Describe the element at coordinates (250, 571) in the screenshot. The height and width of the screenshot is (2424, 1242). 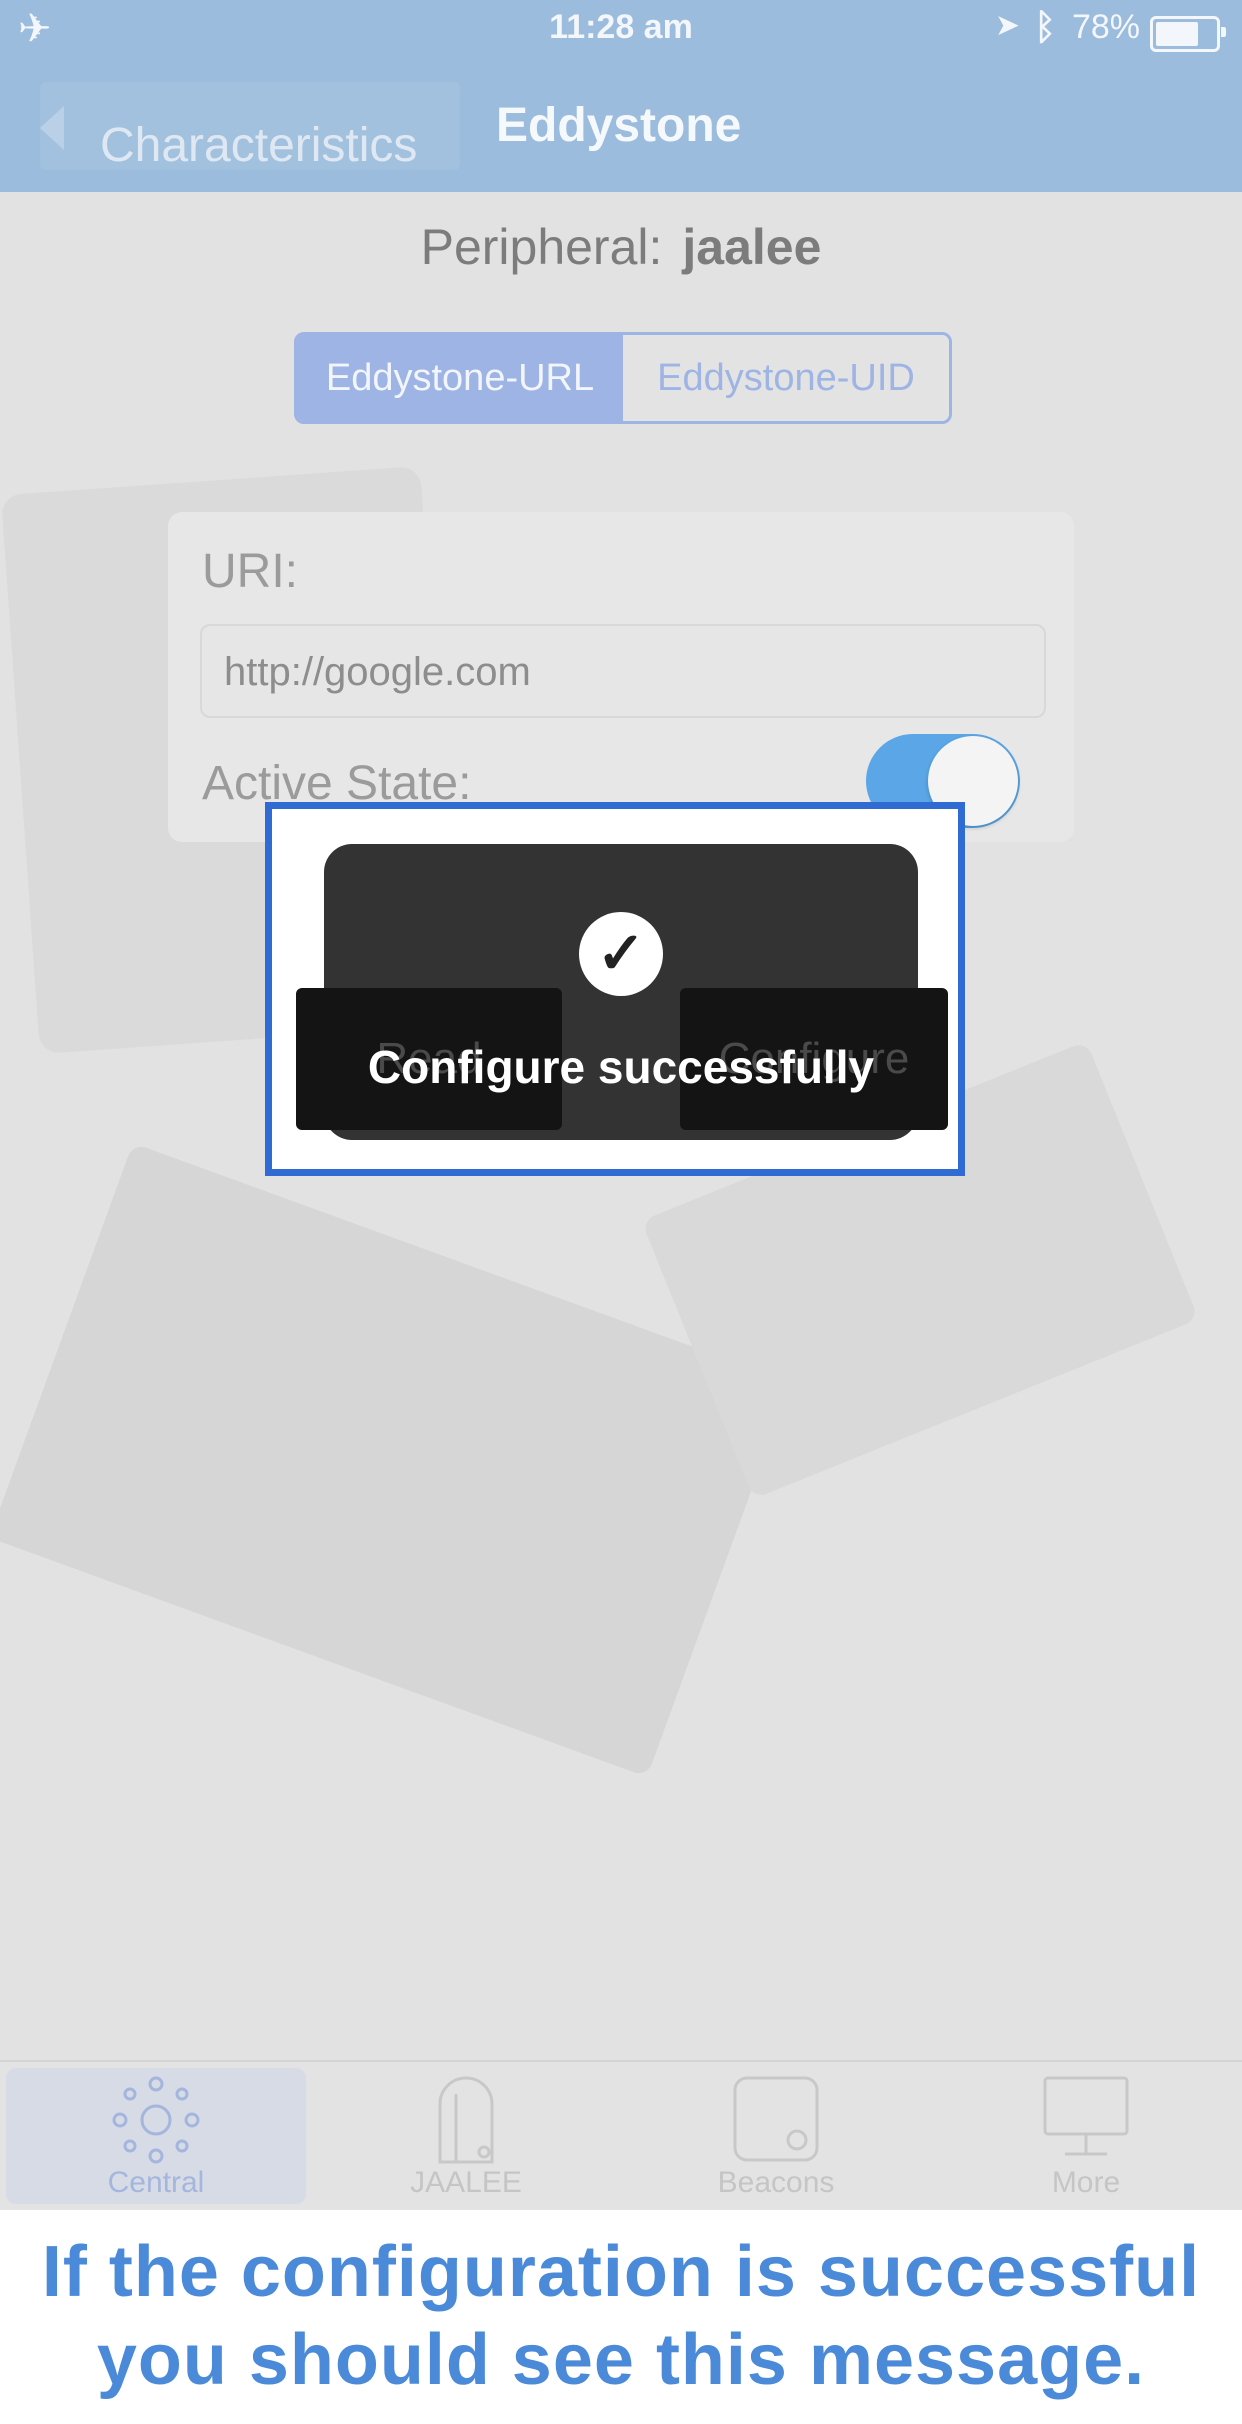
I see `uri-label: URI:` at that location.